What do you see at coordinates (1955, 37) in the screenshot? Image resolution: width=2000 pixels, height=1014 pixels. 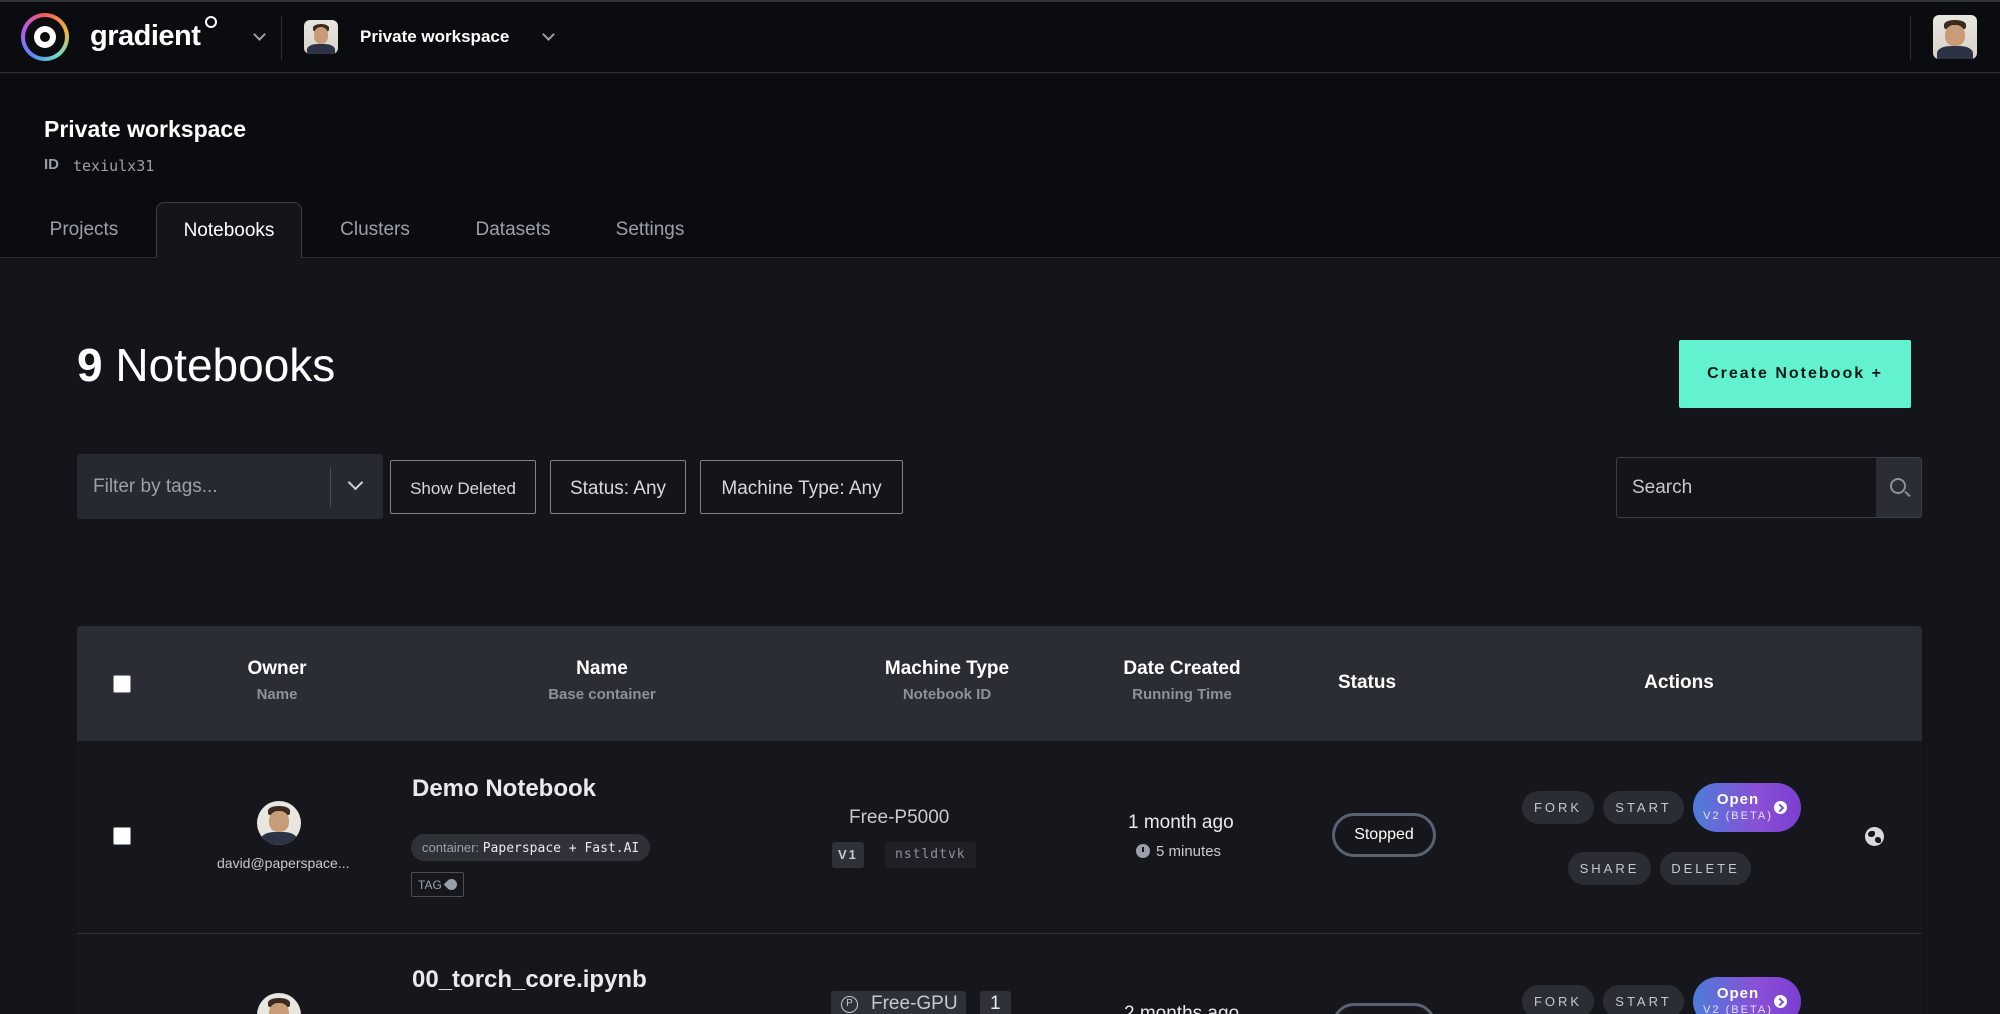 I see `user-avatar` at bounding box center [1955, 37].